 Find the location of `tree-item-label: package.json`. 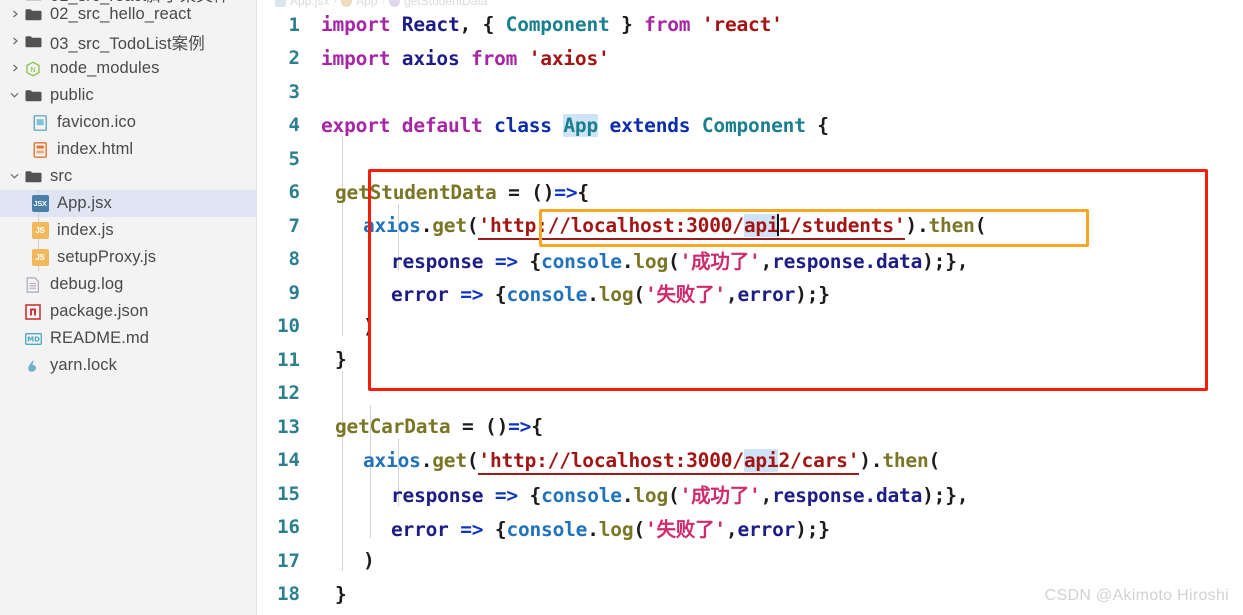

tree-item-label: package.json is located at coordinates (99, 311).